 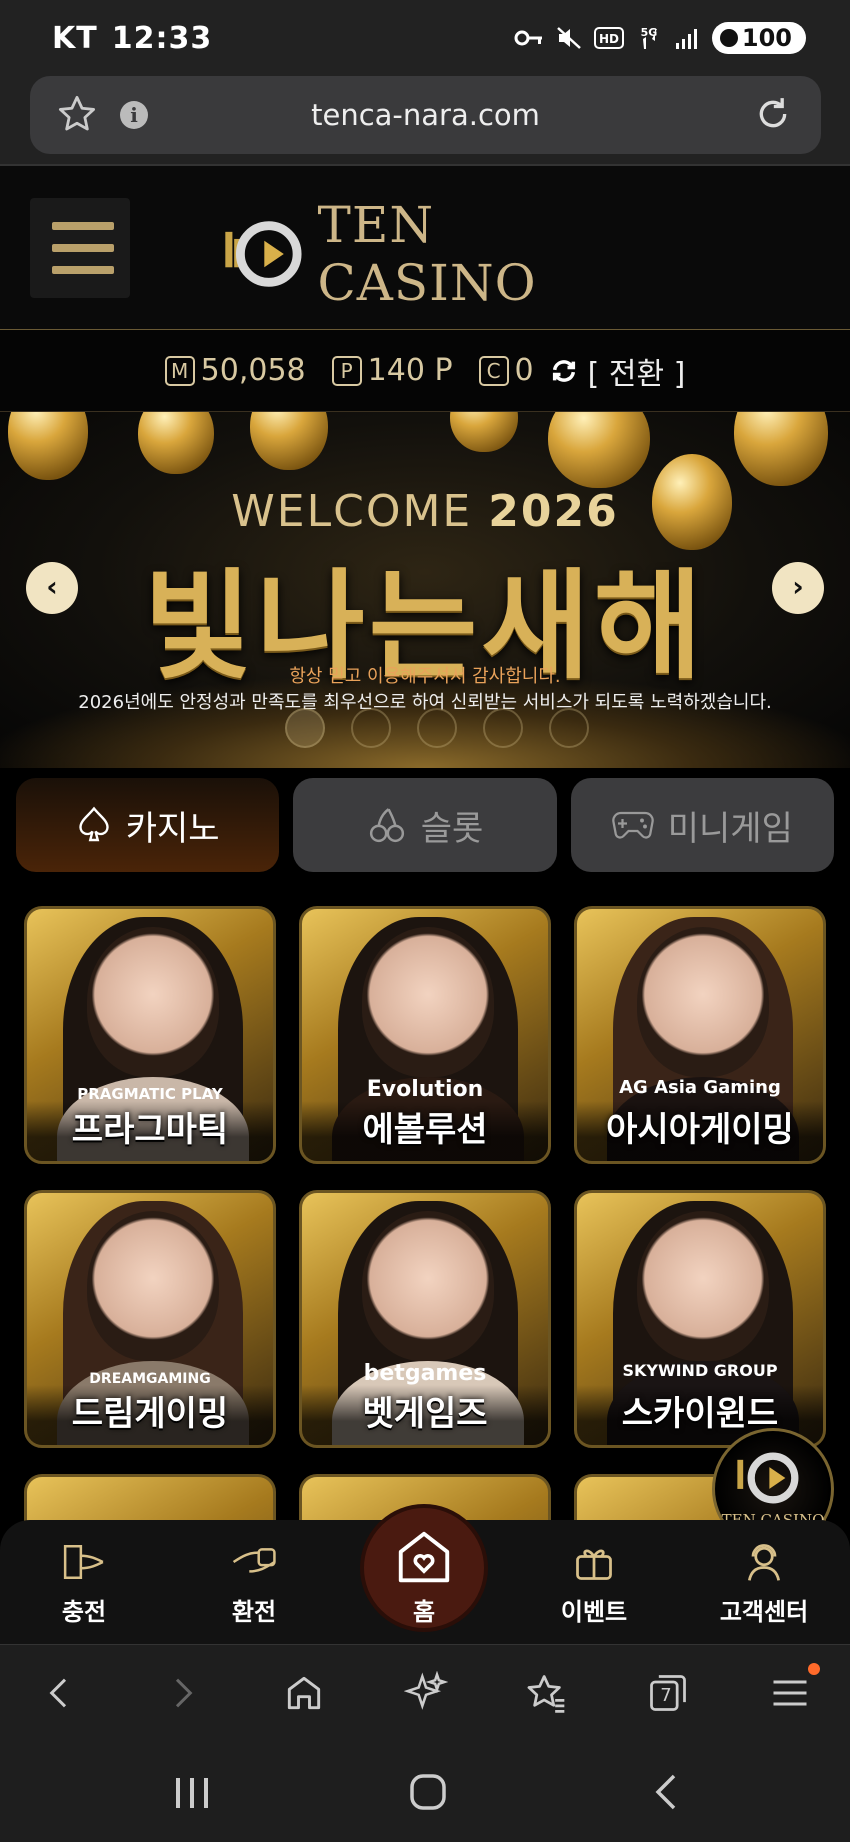 I want to click on convert-button: [ 전환 ], so click(x=637, y=371).